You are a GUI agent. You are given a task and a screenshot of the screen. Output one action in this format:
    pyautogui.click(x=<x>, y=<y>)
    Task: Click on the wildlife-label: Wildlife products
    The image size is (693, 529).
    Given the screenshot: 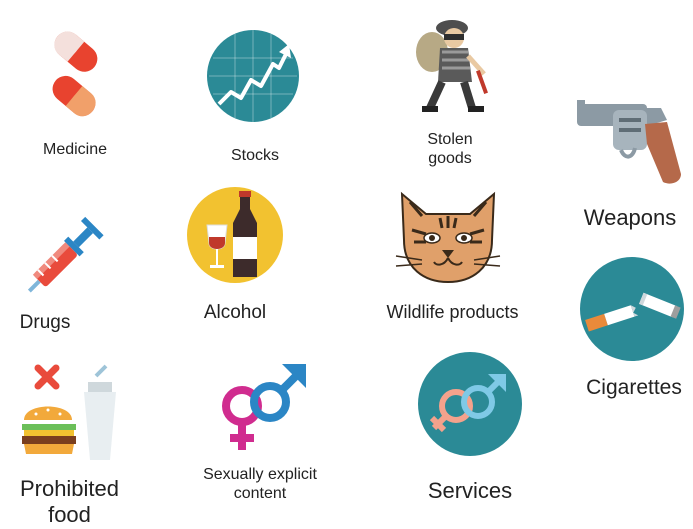 What is the action you would take?
    pyautogui.click(x=452, y=312)
    